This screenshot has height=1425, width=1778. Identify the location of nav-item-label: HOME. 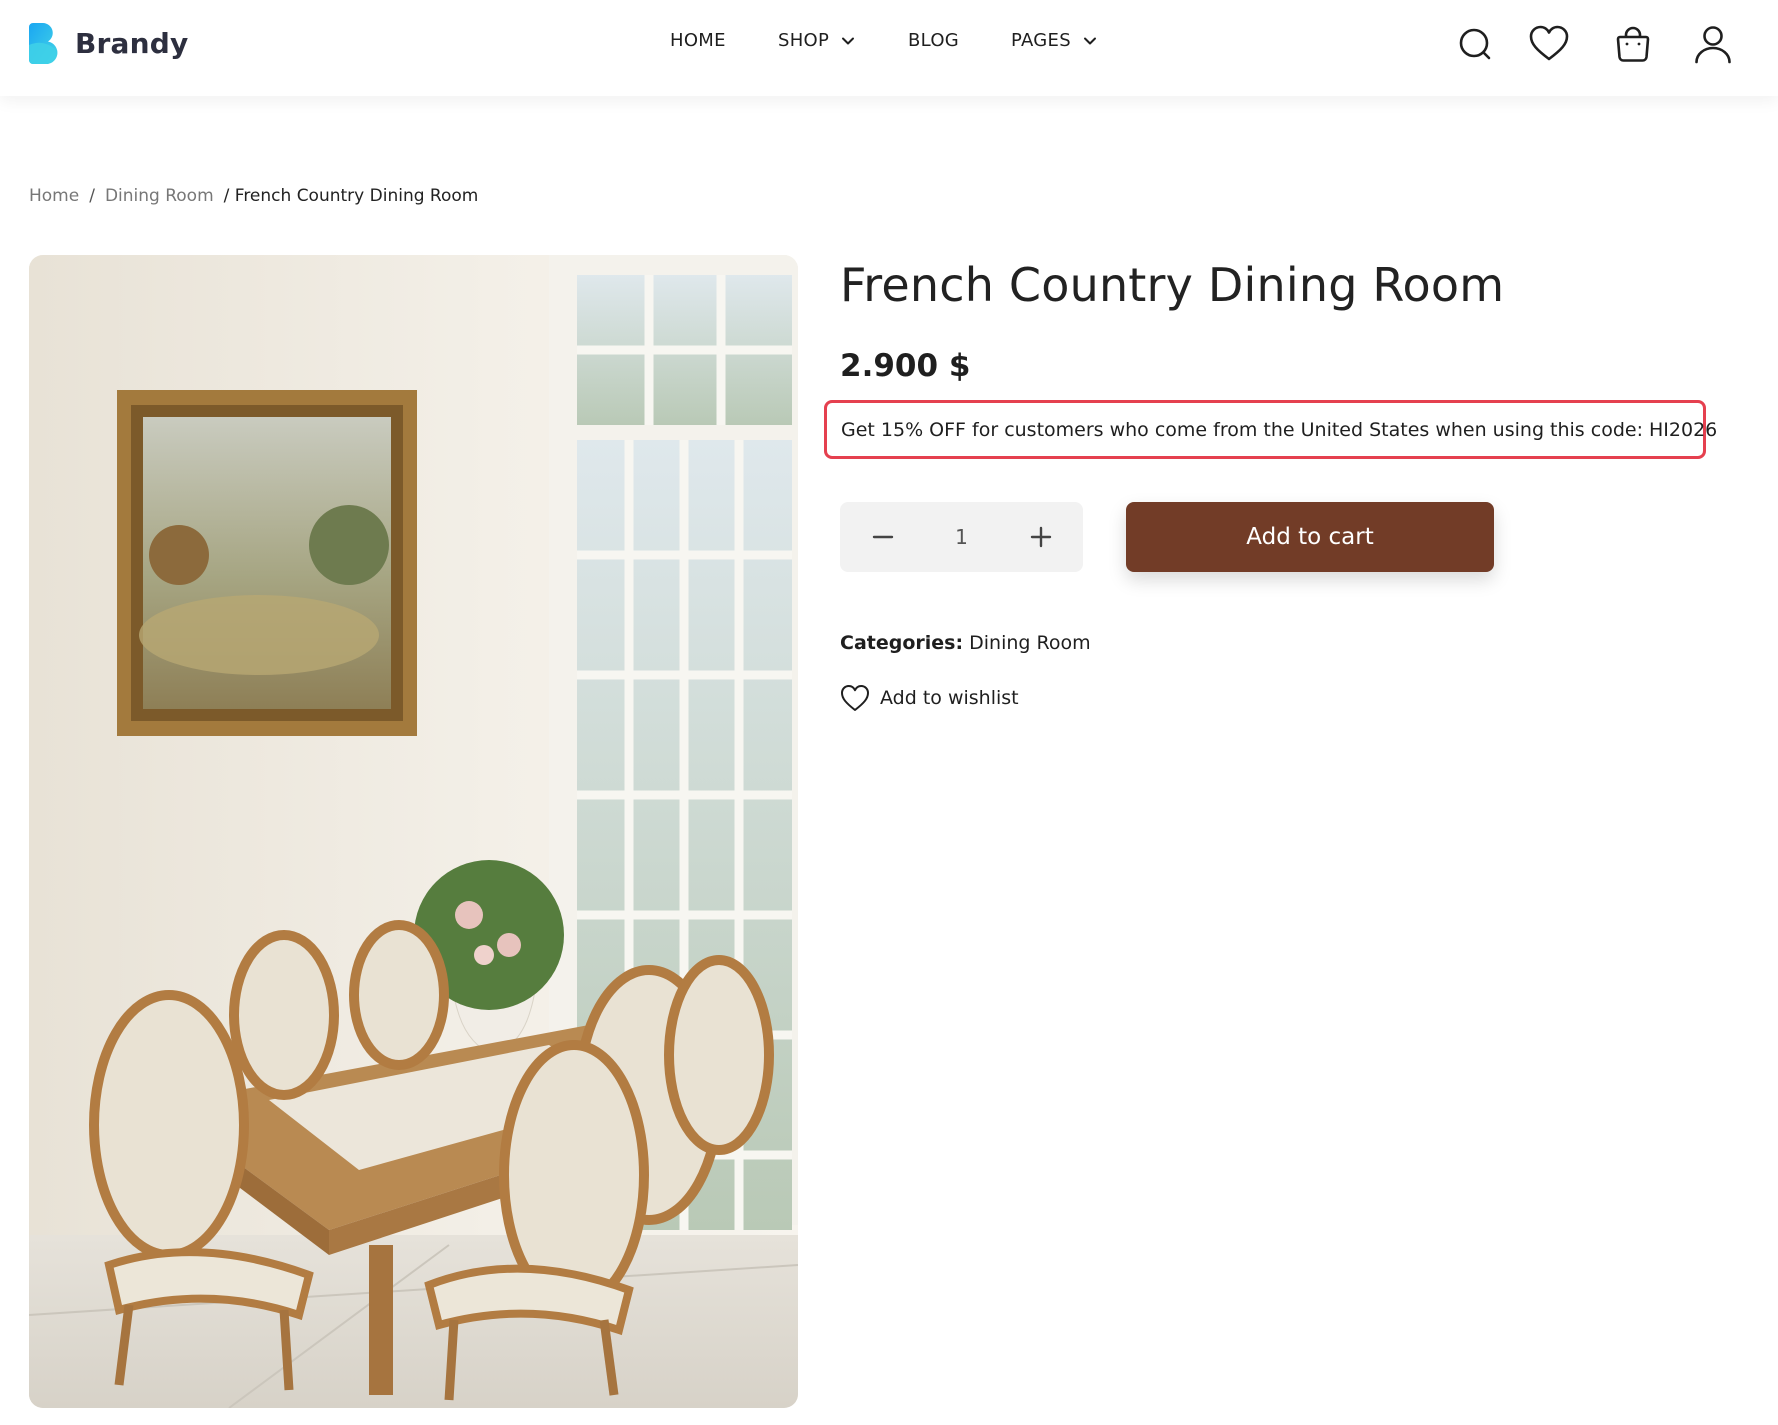
(698, 40).